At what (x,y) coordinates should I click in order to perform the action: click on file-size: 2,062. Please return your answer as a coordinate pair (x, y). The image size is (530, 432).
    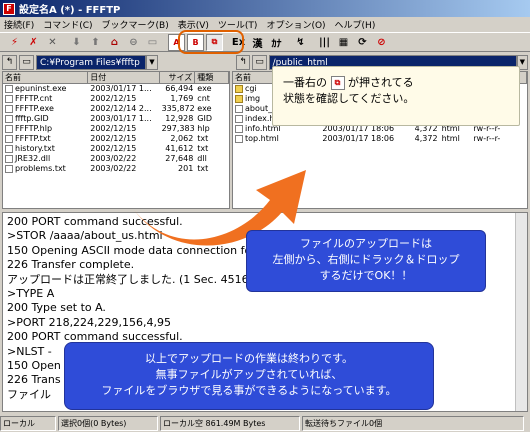
    Looking at the image, I should click on (182, 138).